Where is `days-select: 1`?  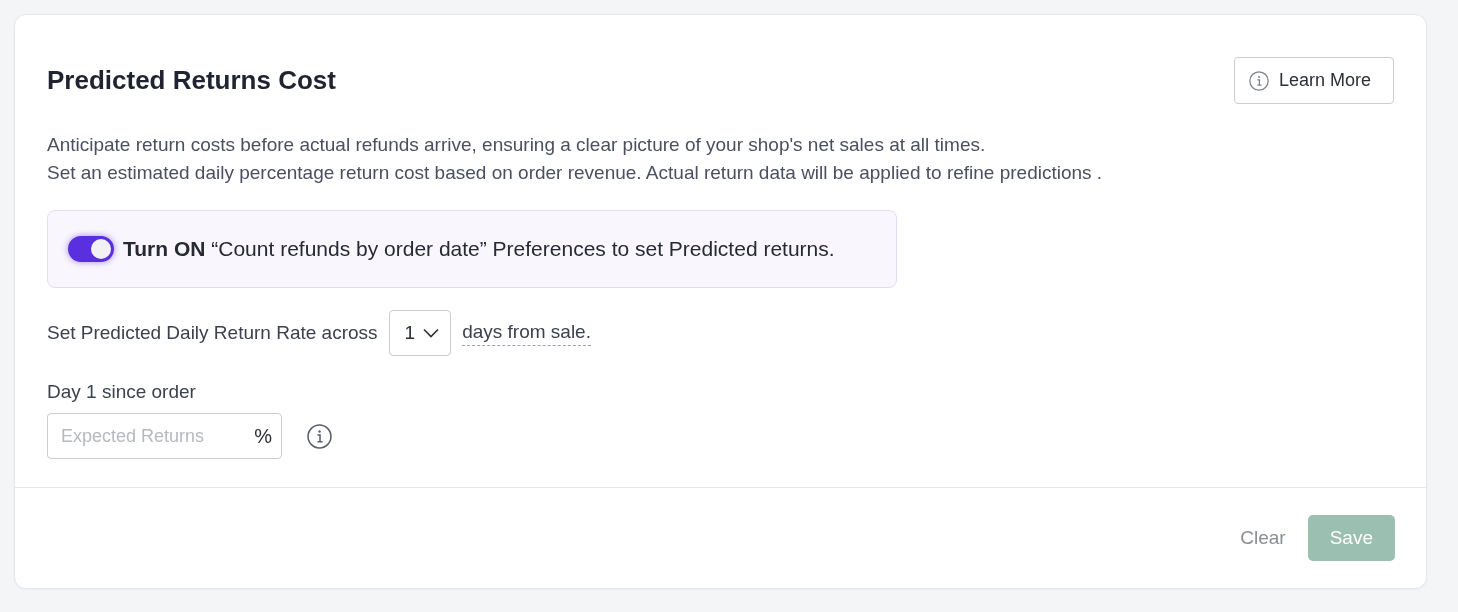
days-select: 1 is located at coordinates (420, 333).